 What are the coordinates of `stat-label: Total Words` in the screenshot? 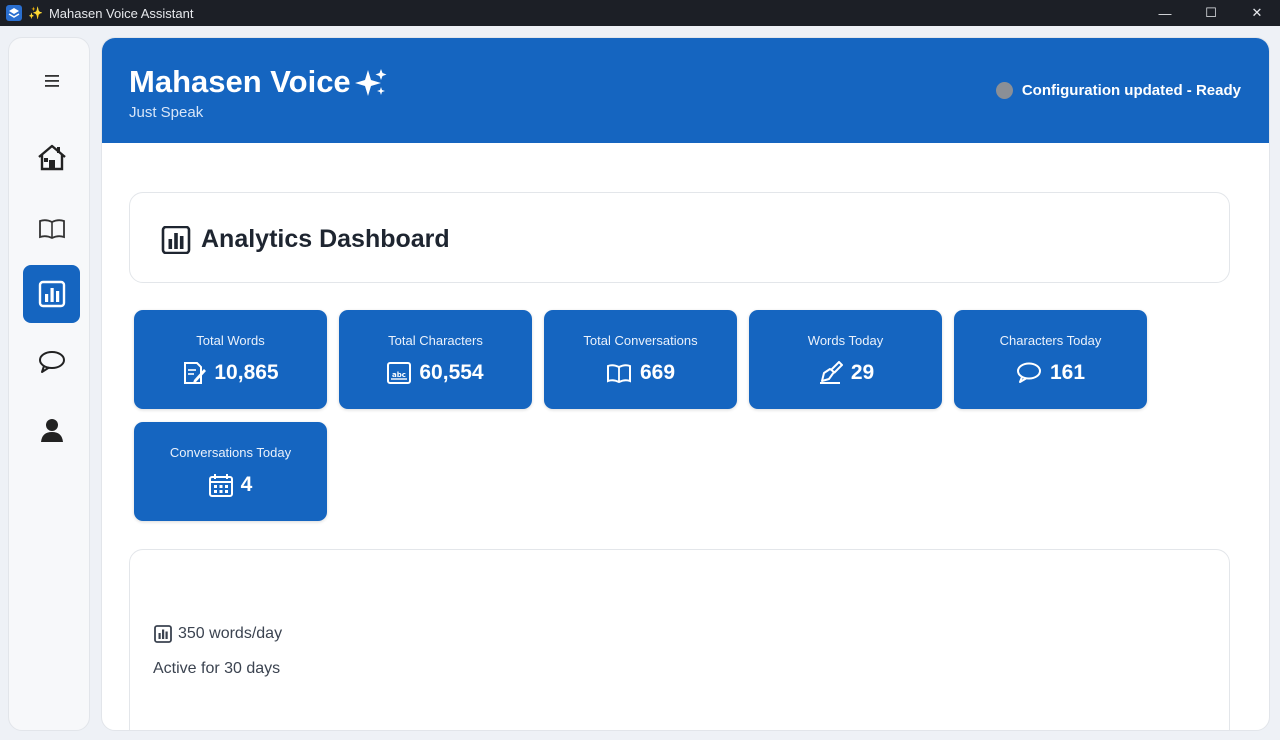 It's located at (230, 340).